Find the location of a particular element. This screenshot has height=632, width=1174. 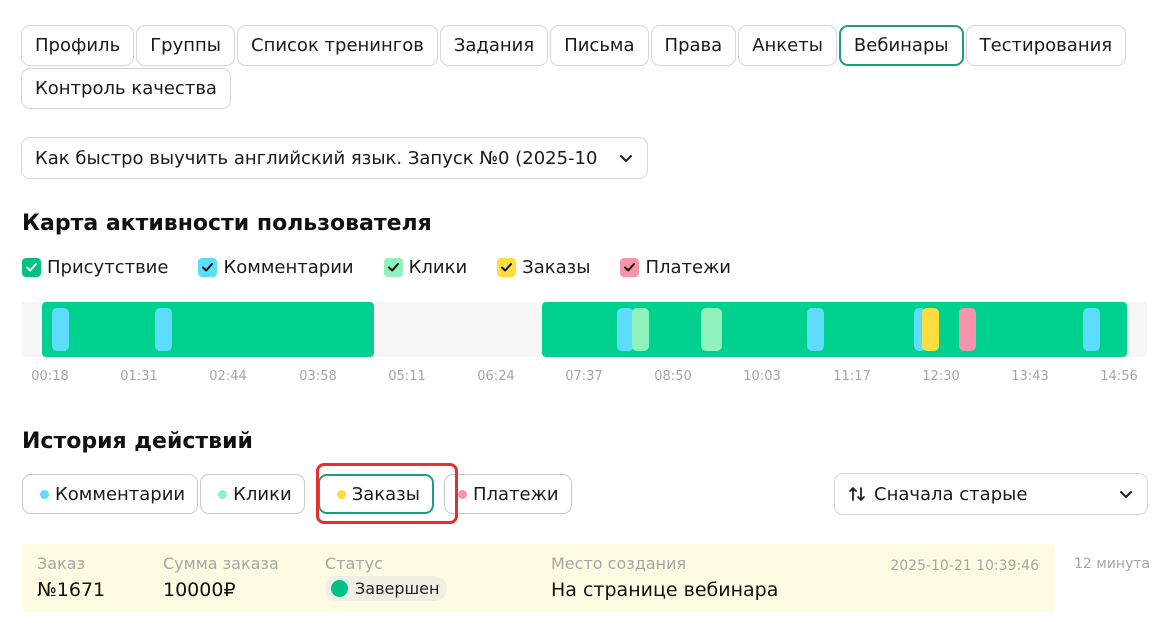

checkbox-clicks is located at coordinates (393, 267).